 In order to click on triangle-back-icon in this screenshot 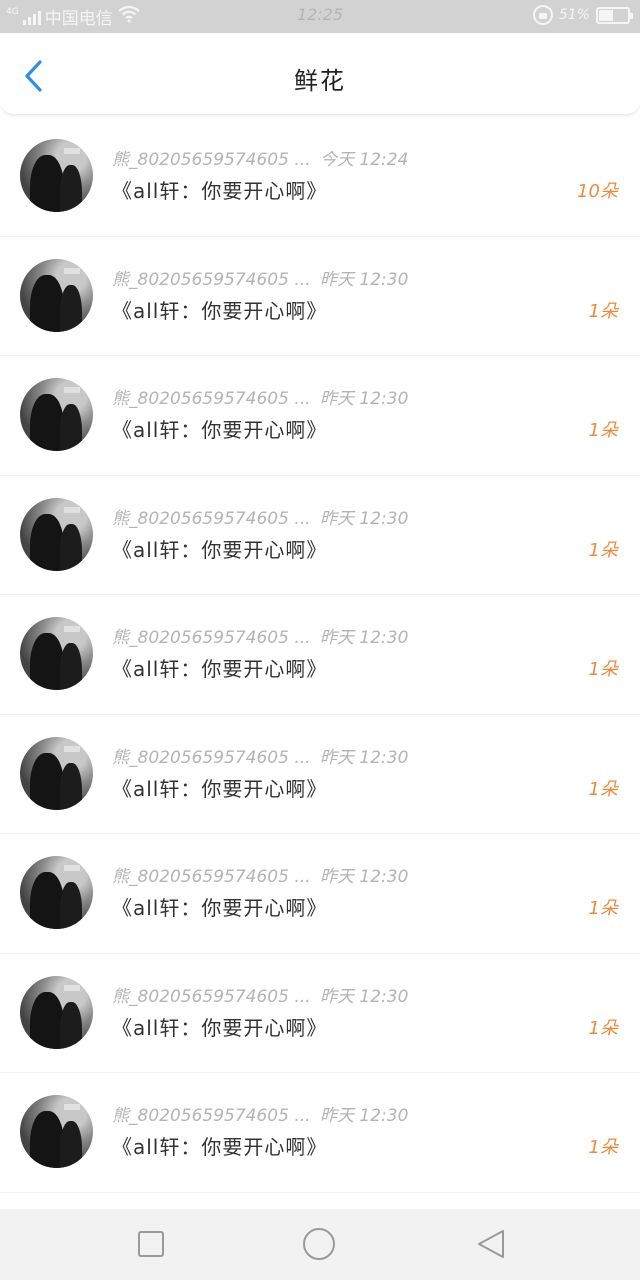, I will do `click(491, 1244)`.